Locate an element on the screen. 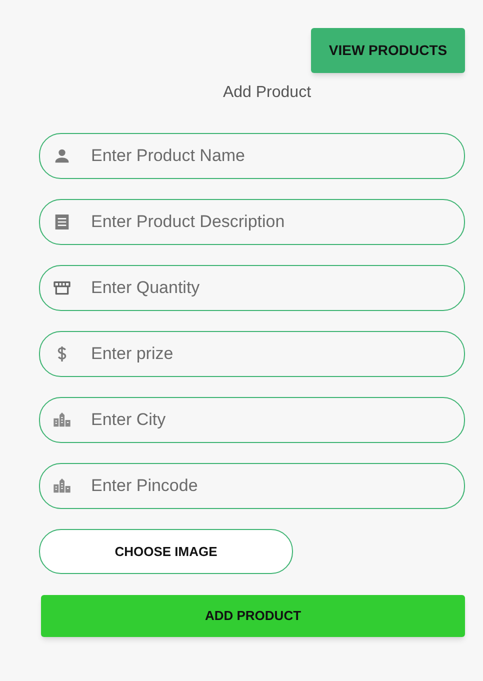  input-field: Enter Product Description is located at coordinates (252, 222).